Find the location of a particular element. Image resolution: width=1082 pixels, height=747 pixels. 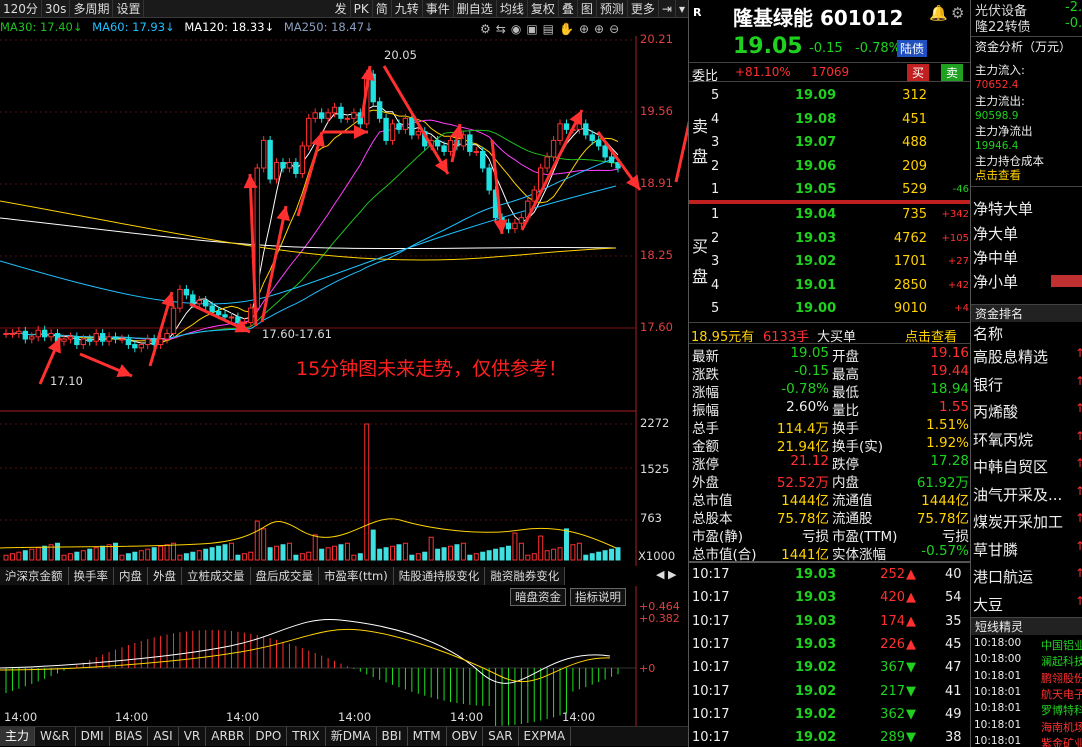

indicator-tab: EXPMA is located at coordinates (545, 736).